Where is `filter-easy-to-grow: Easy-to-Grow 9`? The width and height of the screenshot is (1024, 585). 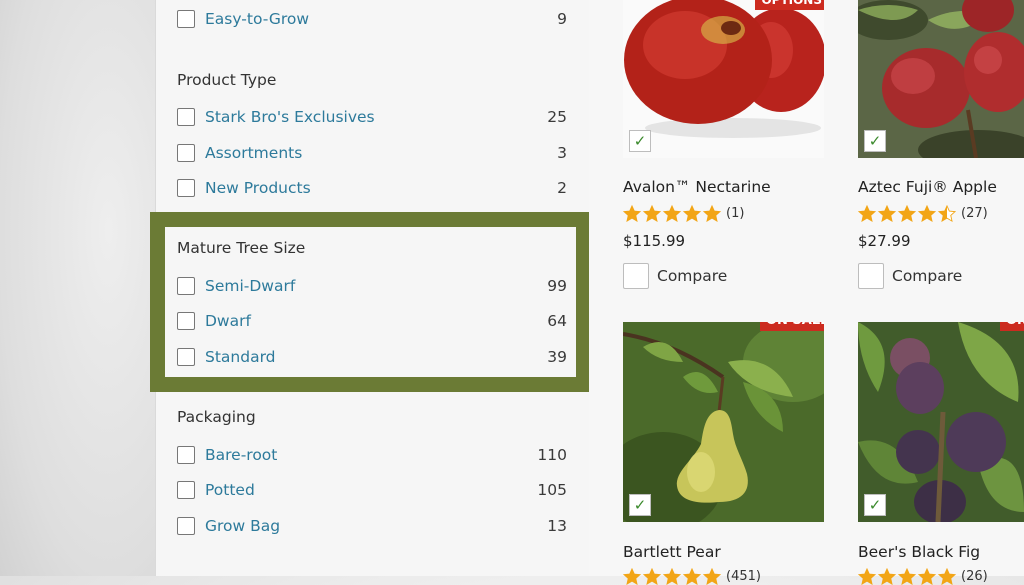 filter-easy-to-grow: Easy-to-Grow 9 is located at coordinates (372, 19).